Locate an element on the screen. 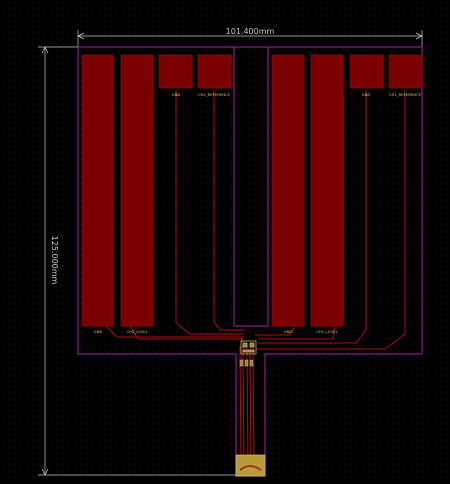 The width and height of the screenshot is (450, 484). gnd-small-right-label: GND is located at coordinates (366, 94).